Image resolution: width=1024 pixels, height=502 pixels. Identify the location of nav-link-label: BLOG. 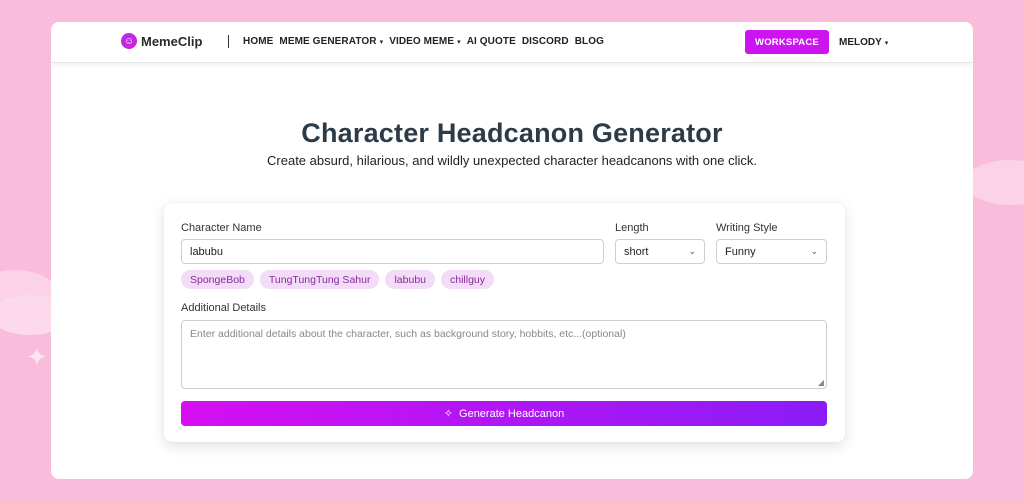
(589, 41).